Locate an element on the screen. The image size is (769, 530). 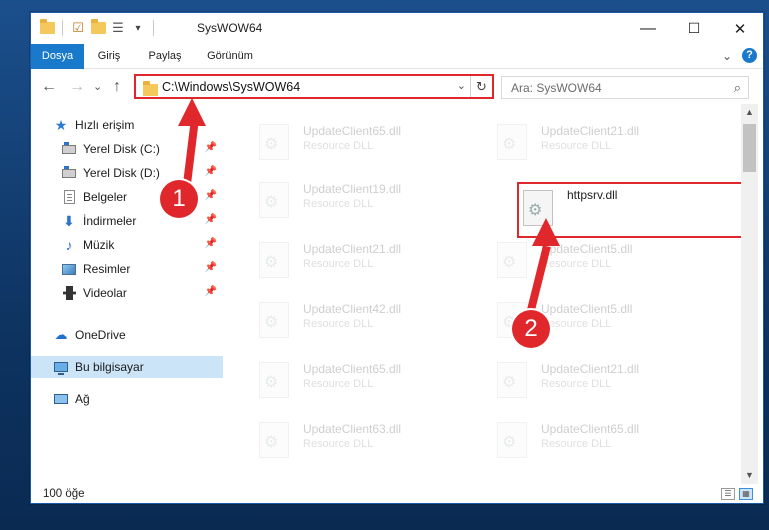
address-dropdown-icon: ⌄ is located at coordinates (461, 85).